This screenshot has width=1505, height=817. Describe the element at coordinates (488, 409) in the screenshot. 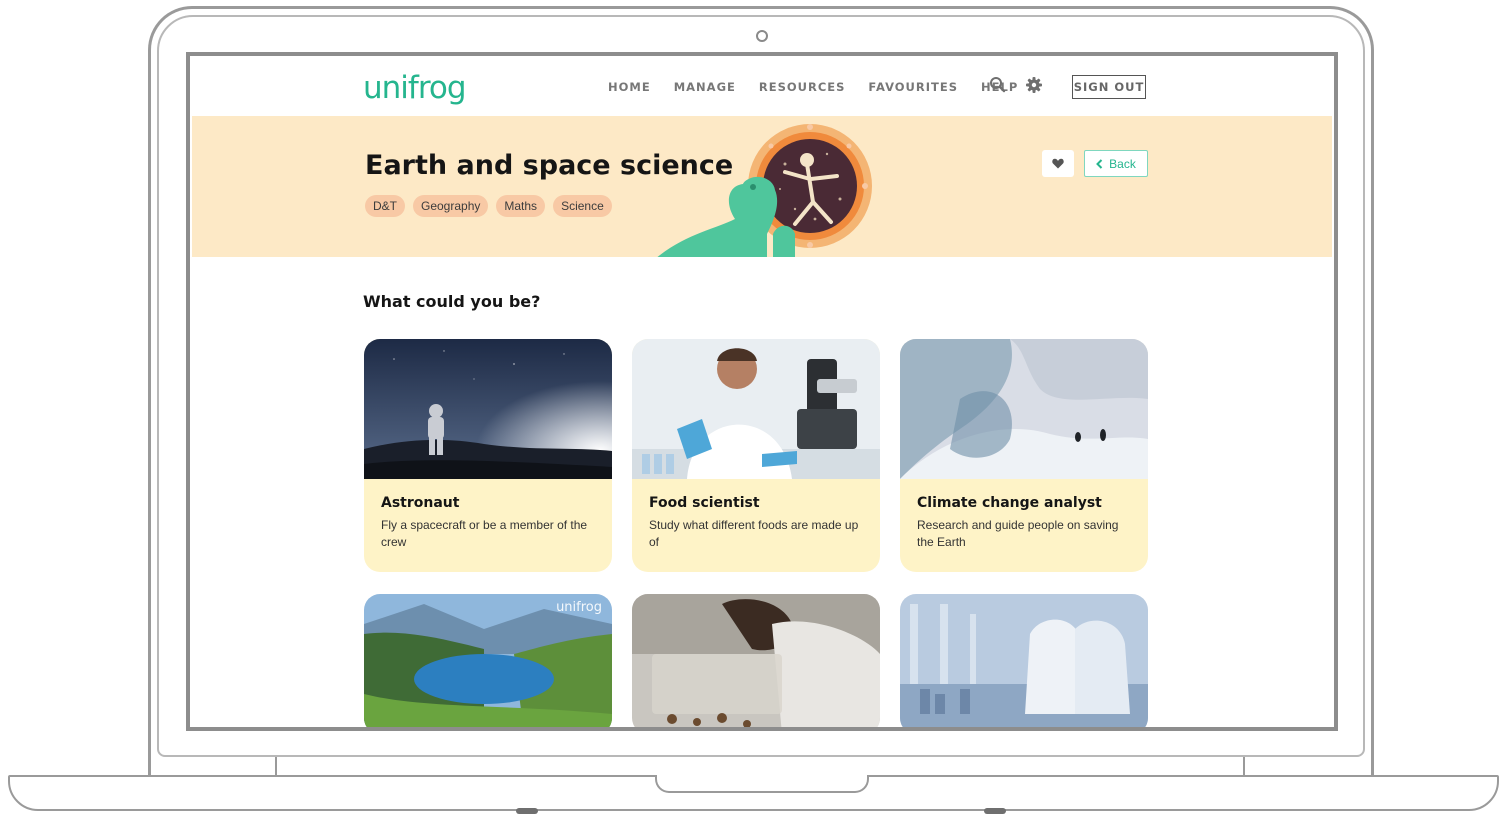

I see `astronaut-image` at that location.